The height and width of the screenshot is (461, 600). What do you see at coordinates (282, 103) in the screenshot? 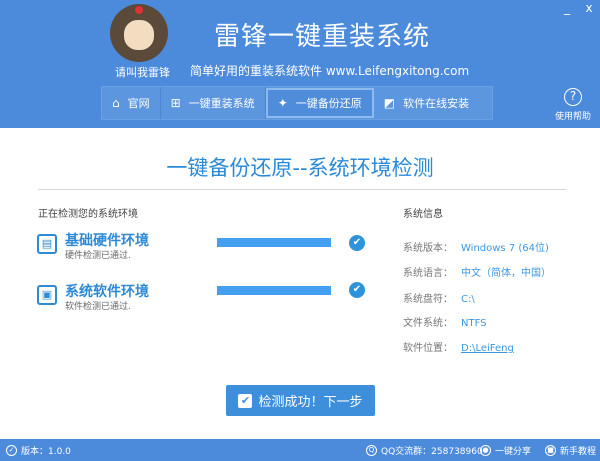
I see `bird-icon: ✦` at bounding box center [282, 103].